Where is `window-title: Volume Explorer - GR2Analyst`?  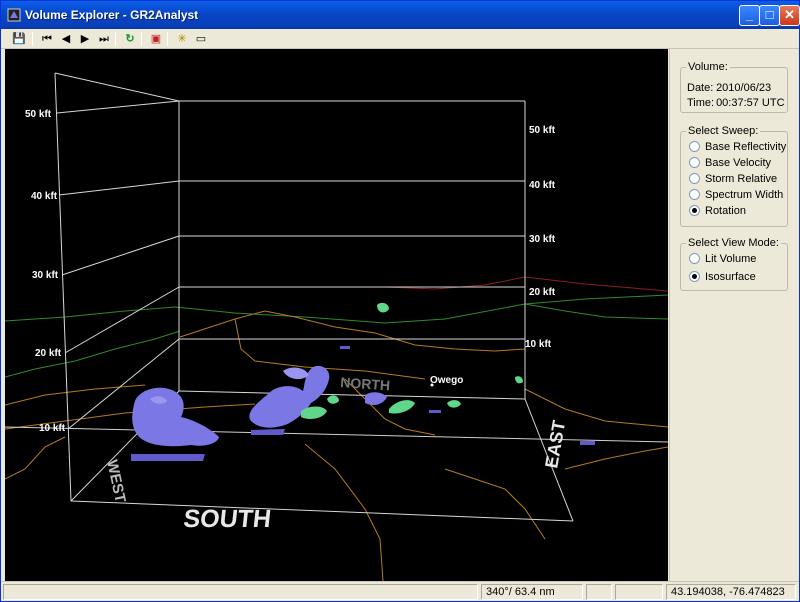 window-title: Volume Explorer - GR2Analyst is located at coordinates (112, 15).